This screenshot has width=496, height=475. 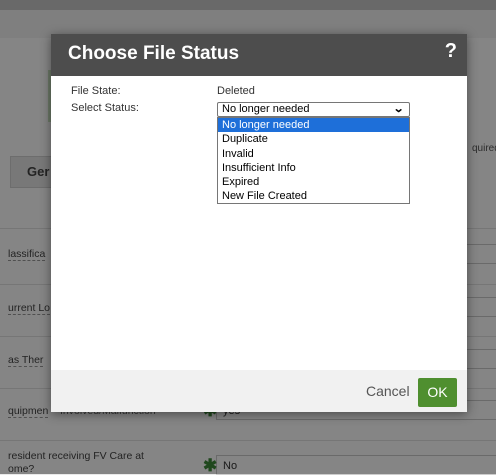 What do you see at coordinates (154, 53) in the screenshot?
I see `dialog-title: Choose File Status` at bounding box center [154, 53].